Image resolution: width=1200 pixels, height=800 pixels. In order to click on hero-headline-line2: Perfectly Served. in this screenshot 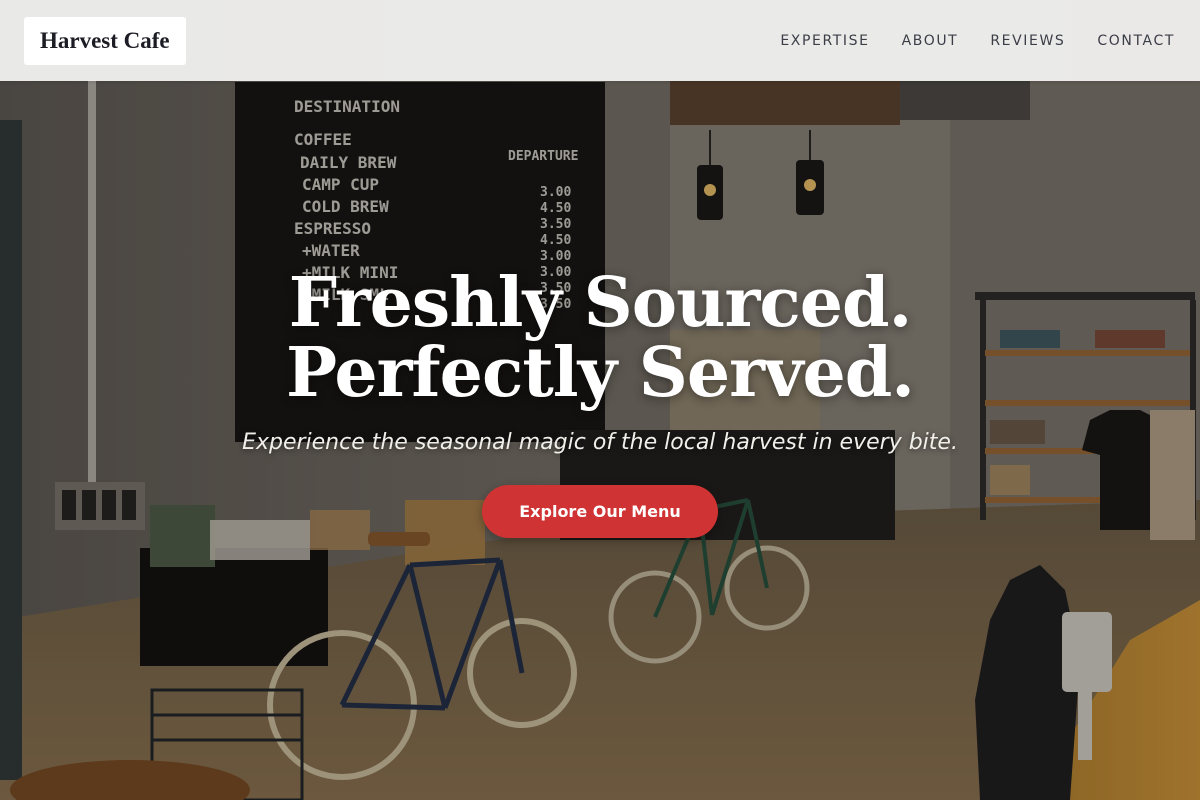, I will do `click(600, 373)`.